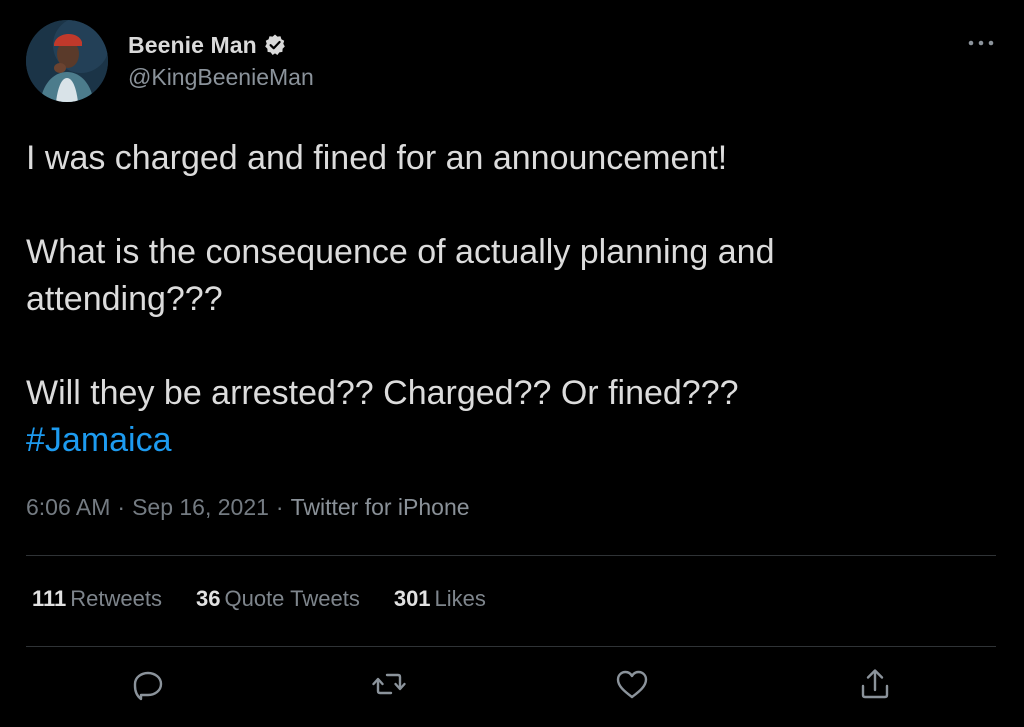 The image size is (1024, 727). I want to click on tweet-meta: 6:06 AM · Sep 16, 2021 · Twitter for iPhone, so click(248, 507).